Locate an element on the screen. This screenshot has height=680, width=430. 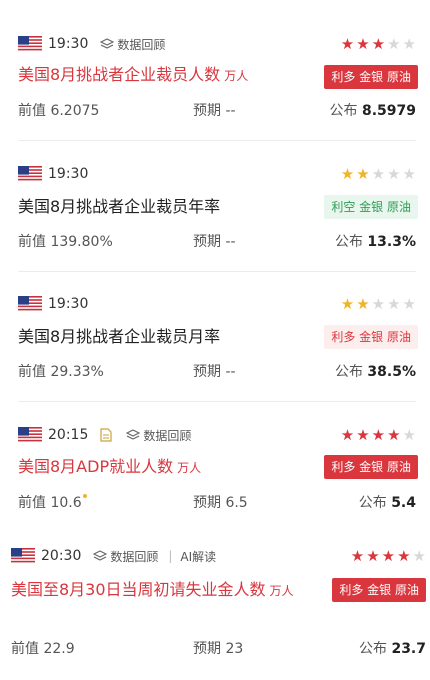
event-values: 前值 10.6 预期 6.5 公布 5.4 is located at coordinates (215, 502).